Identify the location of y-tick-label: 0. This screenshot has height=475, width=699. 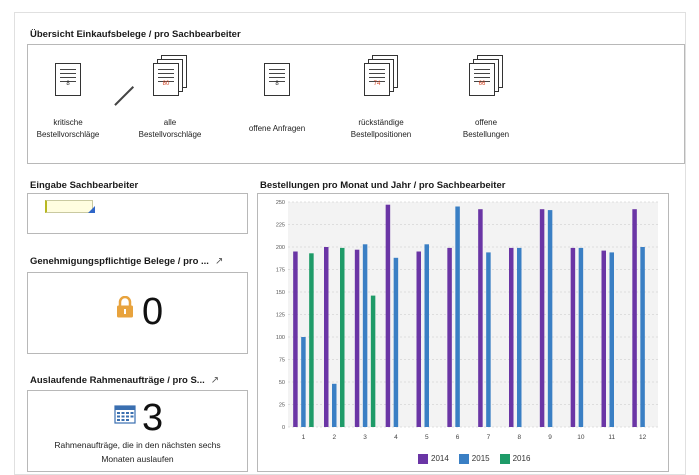
(283, 428).